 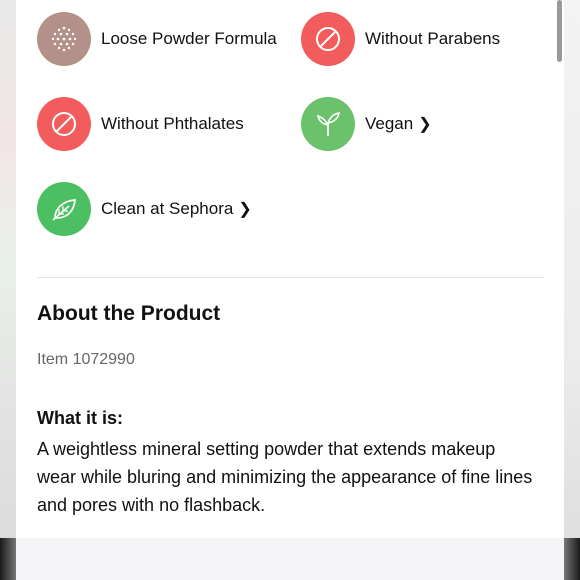 I want to click on highlight-without-parabens: Without Parabens, so click(x=400, y=39).